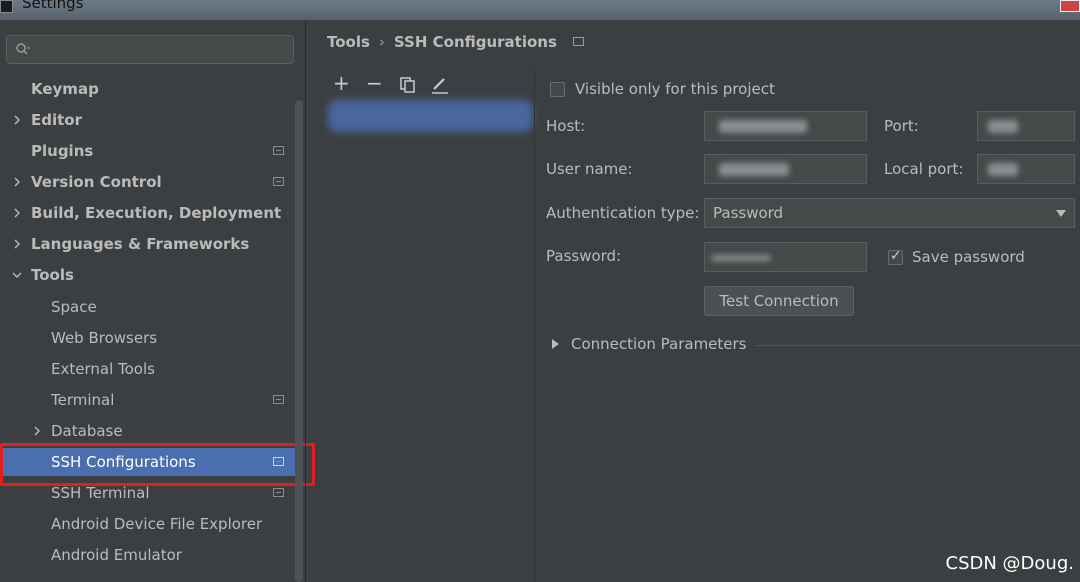 This screenshot has height=582, width=1080. I want to click on app-icon, so click(6, 6).